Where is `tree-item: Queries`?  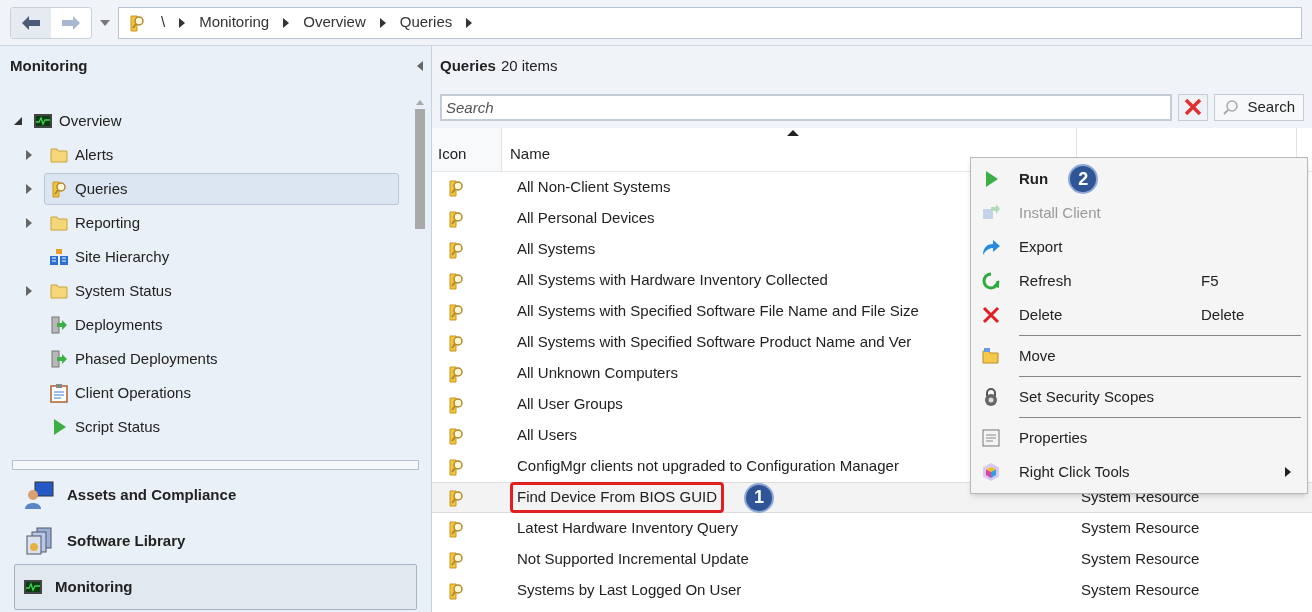 tree-item: Queries is located at coordinates (221, 189).